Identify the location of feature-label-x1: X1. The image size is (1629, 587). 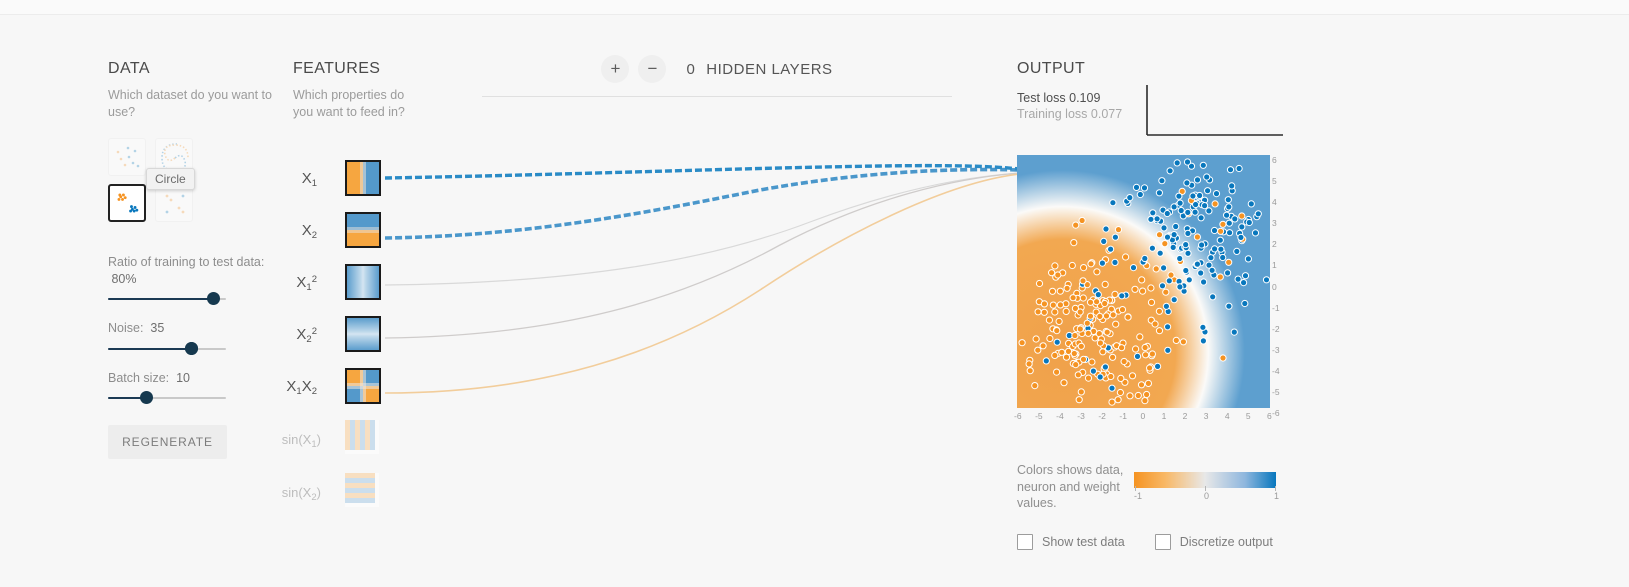
(309, 179).